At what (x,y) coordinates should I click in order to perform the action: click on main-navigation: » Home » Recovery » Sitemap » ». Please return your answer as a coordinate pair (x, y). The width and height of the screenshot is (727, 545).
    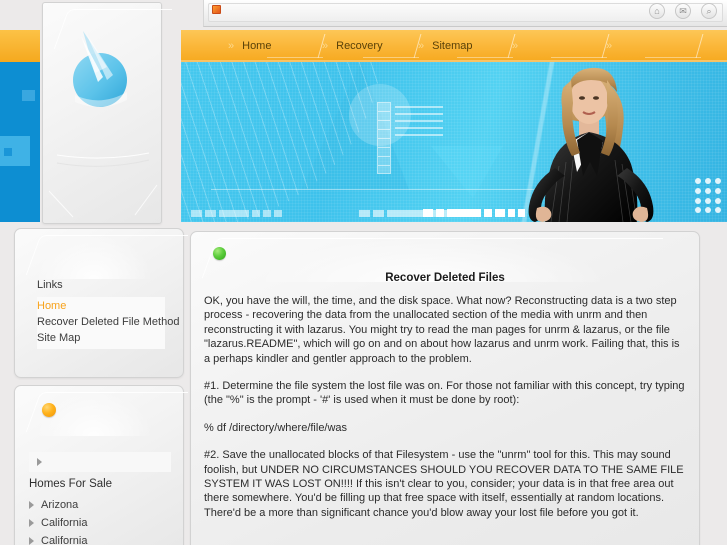
    Looking at the image, I should click on (454, 46).